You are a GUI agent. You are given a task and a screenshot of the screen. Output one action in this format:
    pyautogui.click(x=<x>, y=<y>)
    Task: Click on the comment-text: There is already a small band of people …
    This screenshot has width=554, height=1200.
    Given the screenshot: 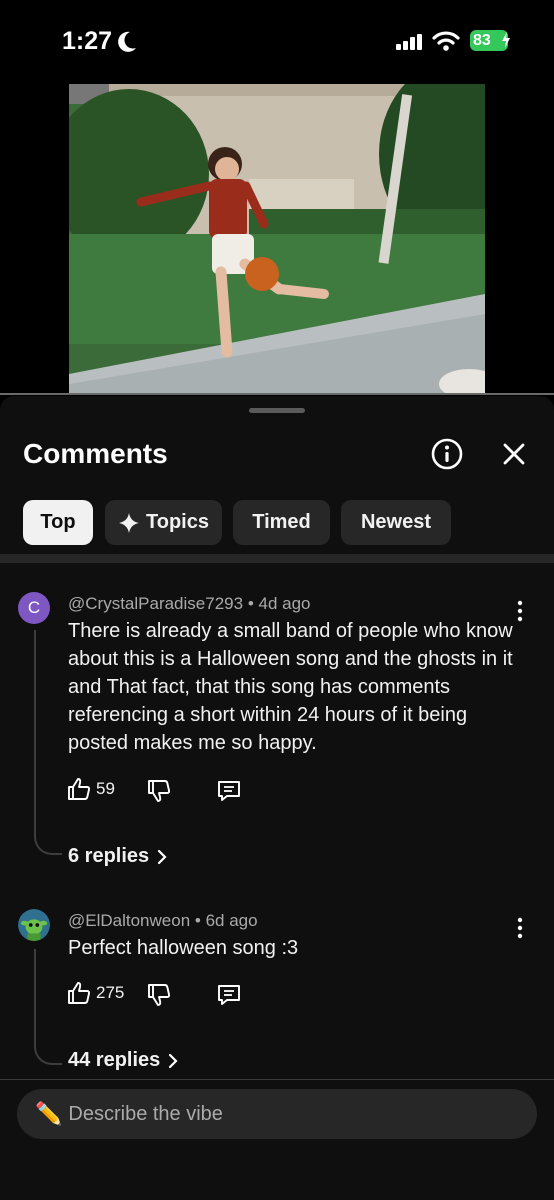 What is the action you would take?
    pyautogui.click(x=290, y=687)
    